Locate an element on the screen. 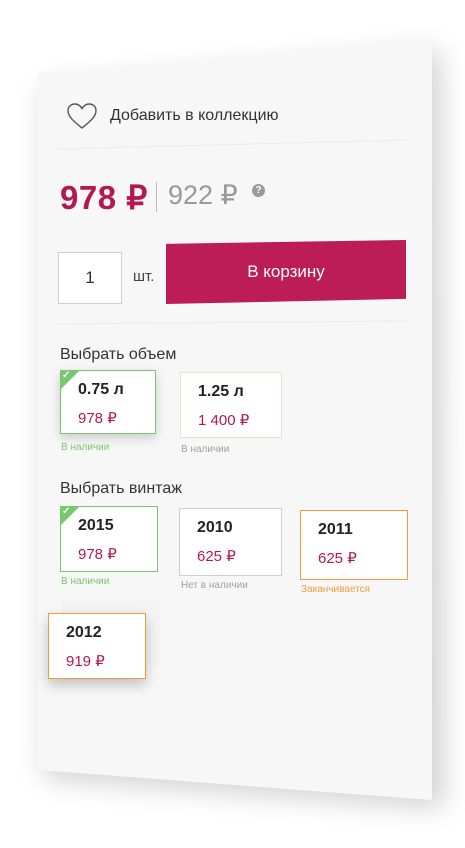  vintage-option-2010: 2010 625 ₽ is located at coordinates (230, 542).